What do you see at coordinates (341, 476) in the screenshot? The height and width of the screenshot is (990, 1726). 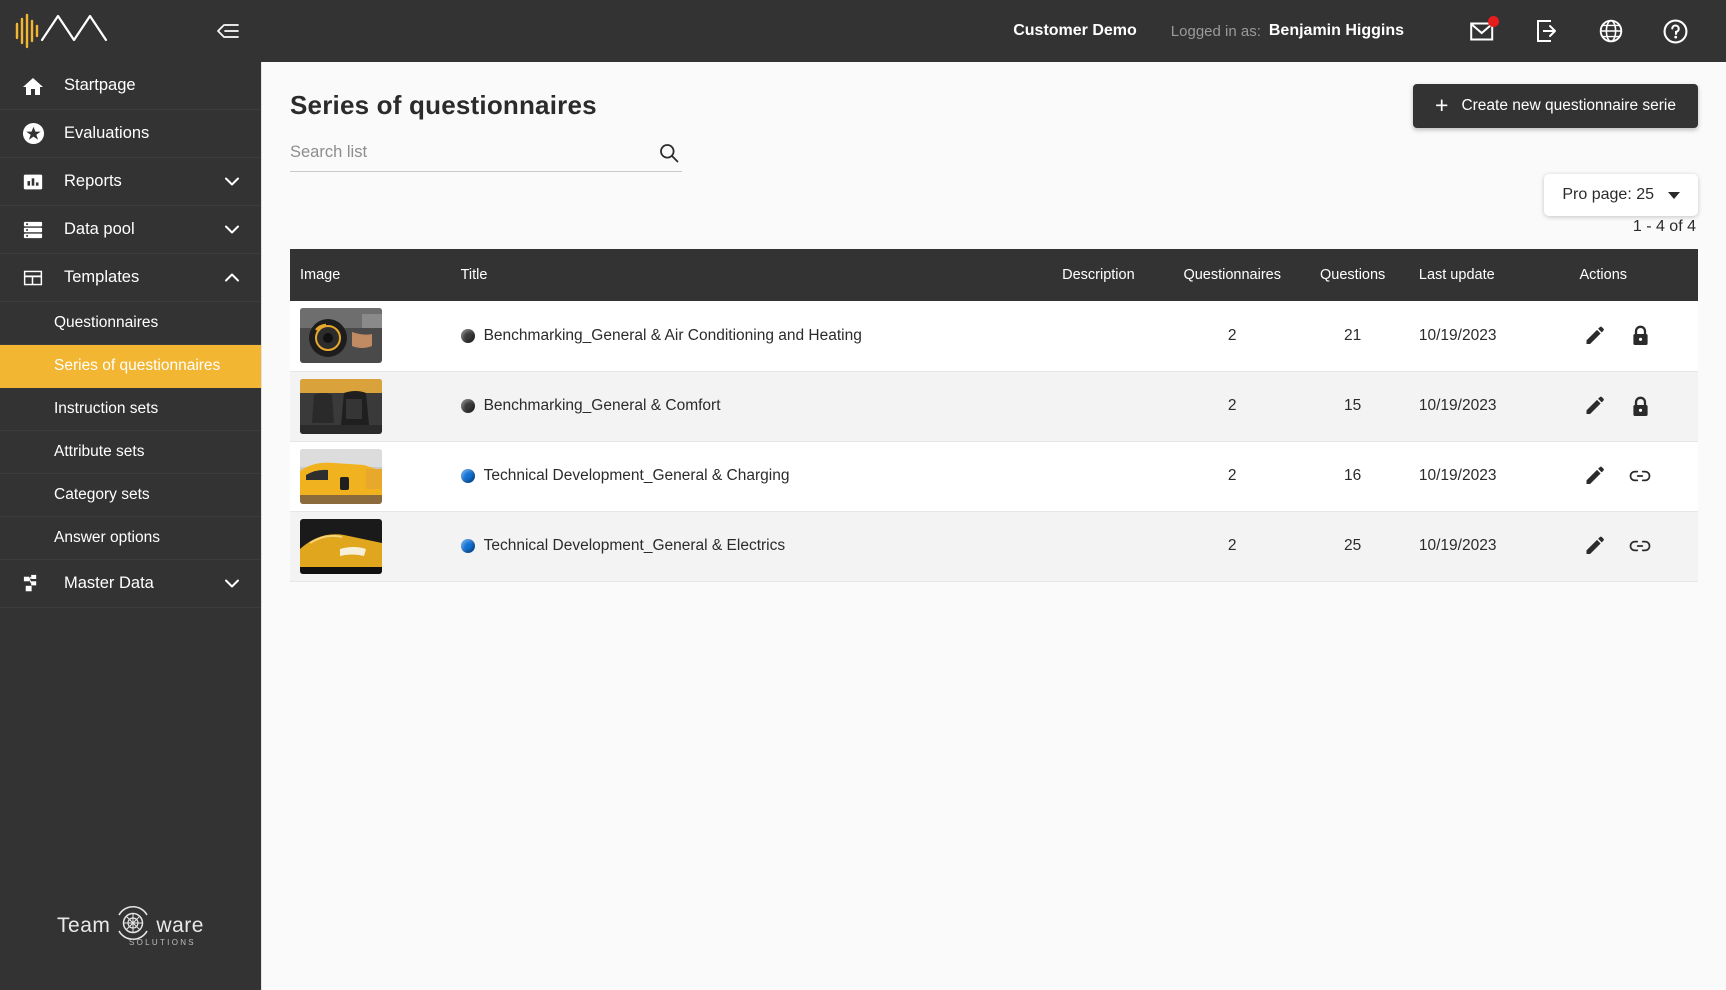 I see `yellow-car-charging-photo` at bounding box center [341, 476].